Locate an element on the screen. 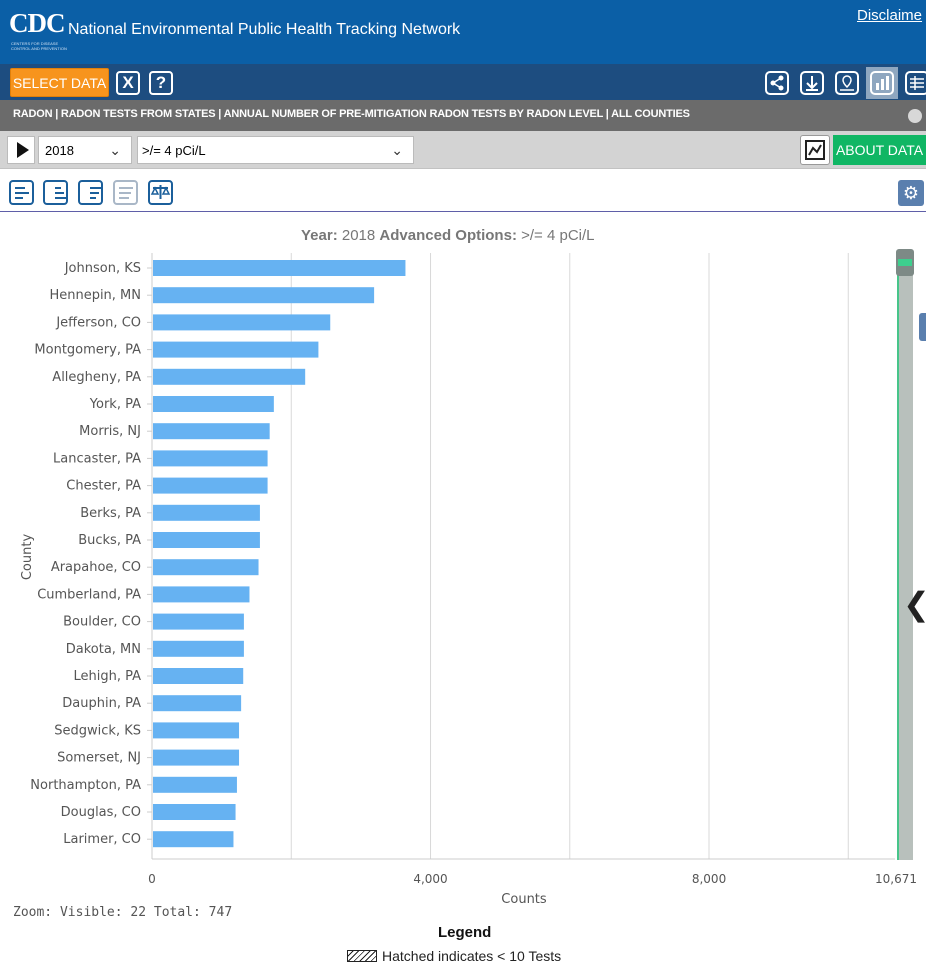 Image resolution: width=926 pixels, height=965 pixels. chart-title: Year: 2018 Advanced Options: >/= 4 pCi/L is located at coordinates (448, 235).